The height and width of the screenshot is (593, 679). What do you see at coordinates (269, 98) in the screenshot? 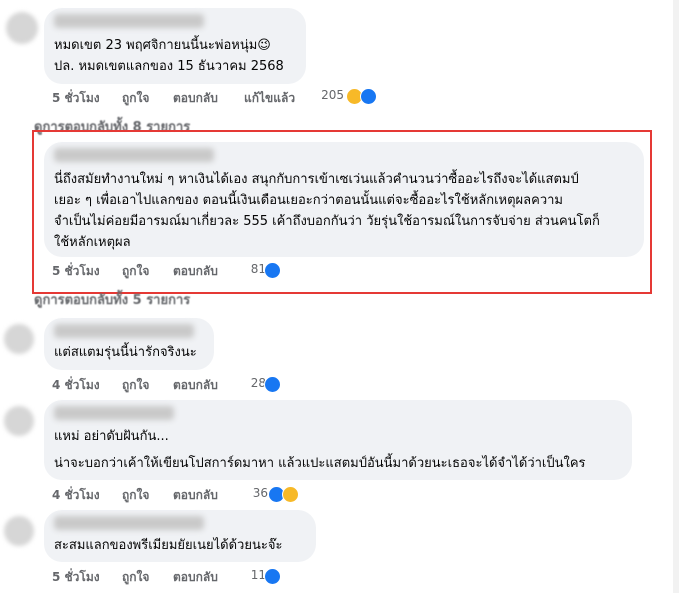
I see `edited-label: แก้ไขแล้ว` at bounding box center [269, 98].